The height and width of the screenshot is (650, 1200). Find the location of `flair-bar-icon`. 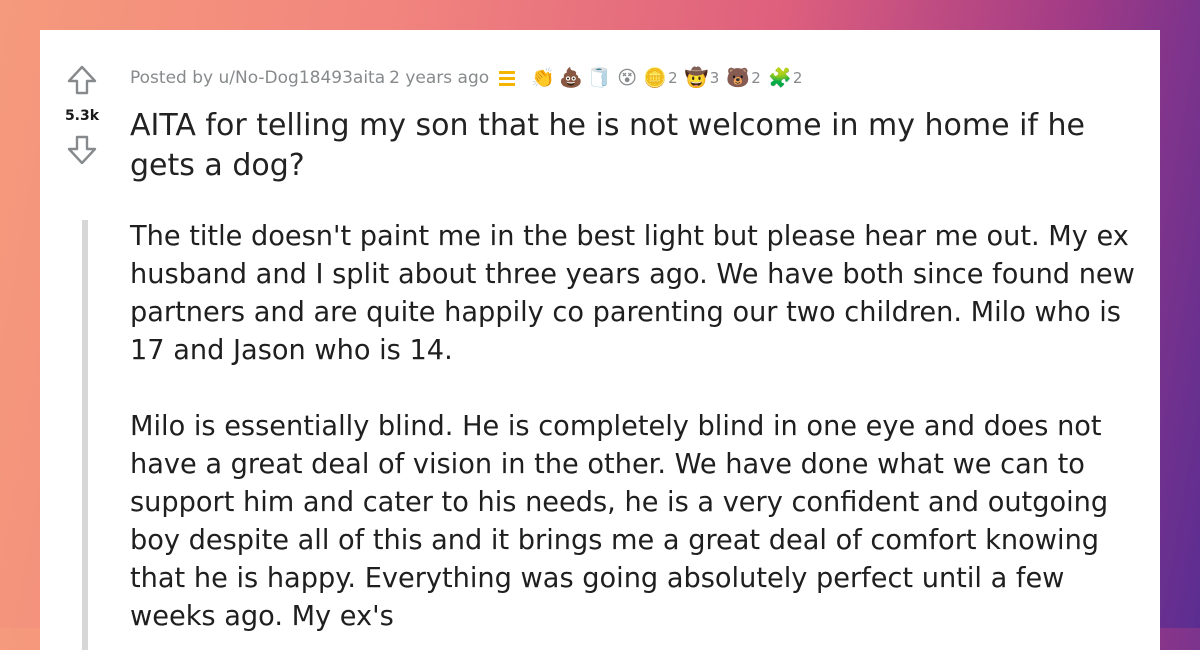

flair-bar-icon is located at coordinates (507, 78).